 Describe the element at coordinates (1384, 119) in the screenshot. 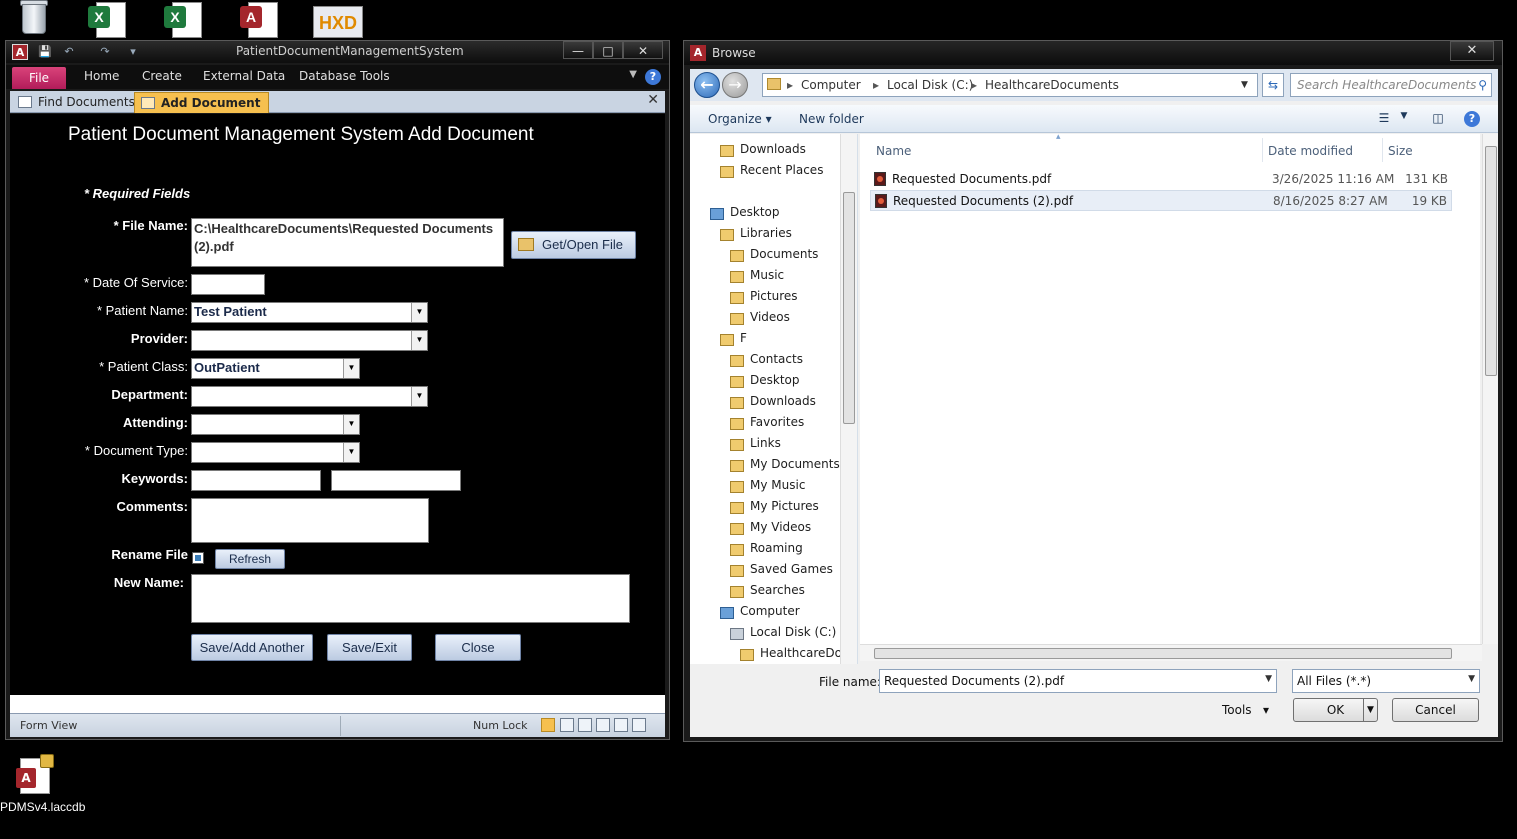

I see `view-options-icon: ☰` at that location.